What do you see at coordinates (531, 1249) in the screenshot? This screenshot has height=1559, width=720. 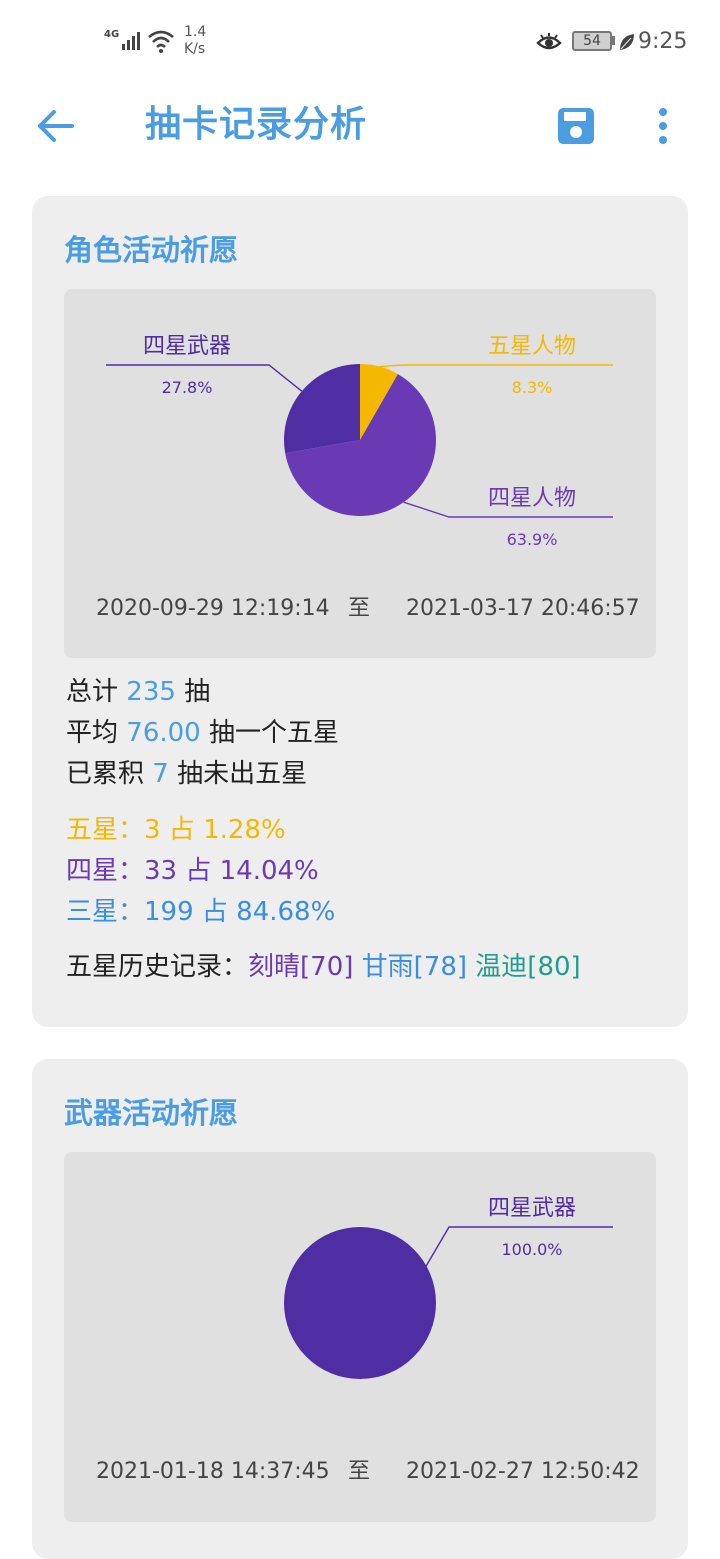 I see `slice-percent: 100.0%` at bounding box center [531, 1249].